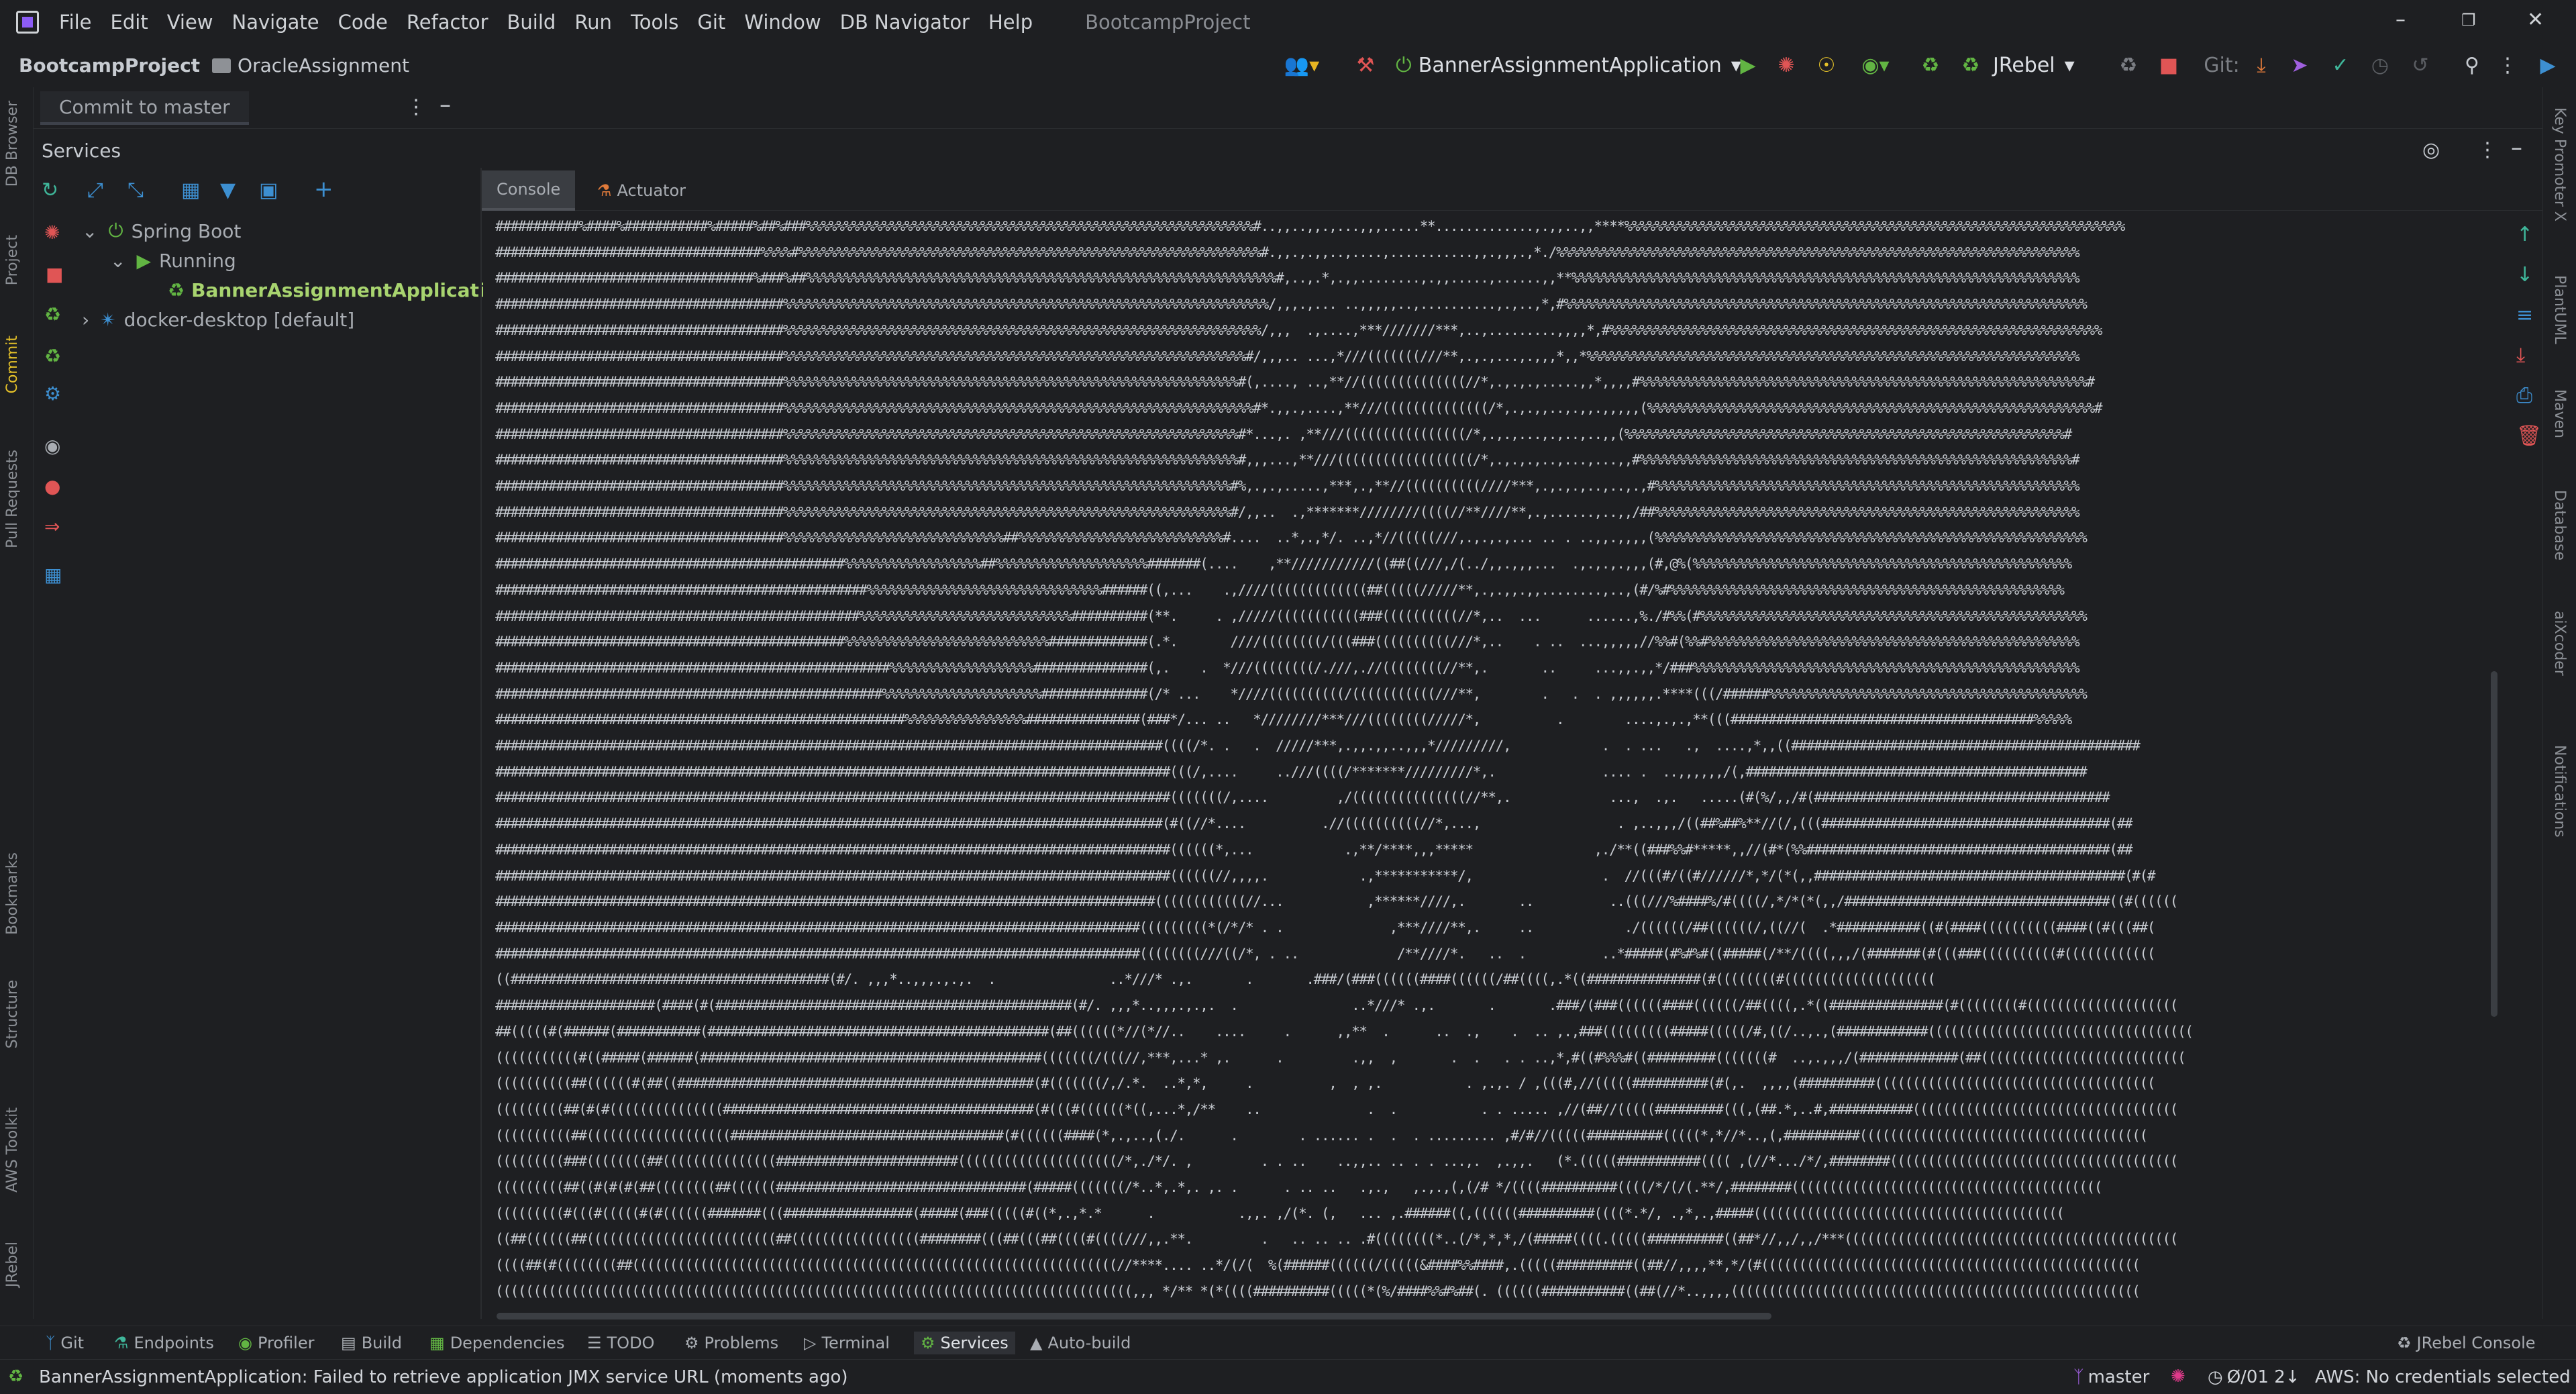  What do you see at coordinates (1826, 65) in the screenshot?
I see `run-with-coverage-icon: ☉` at bounding box center [1826, 65].